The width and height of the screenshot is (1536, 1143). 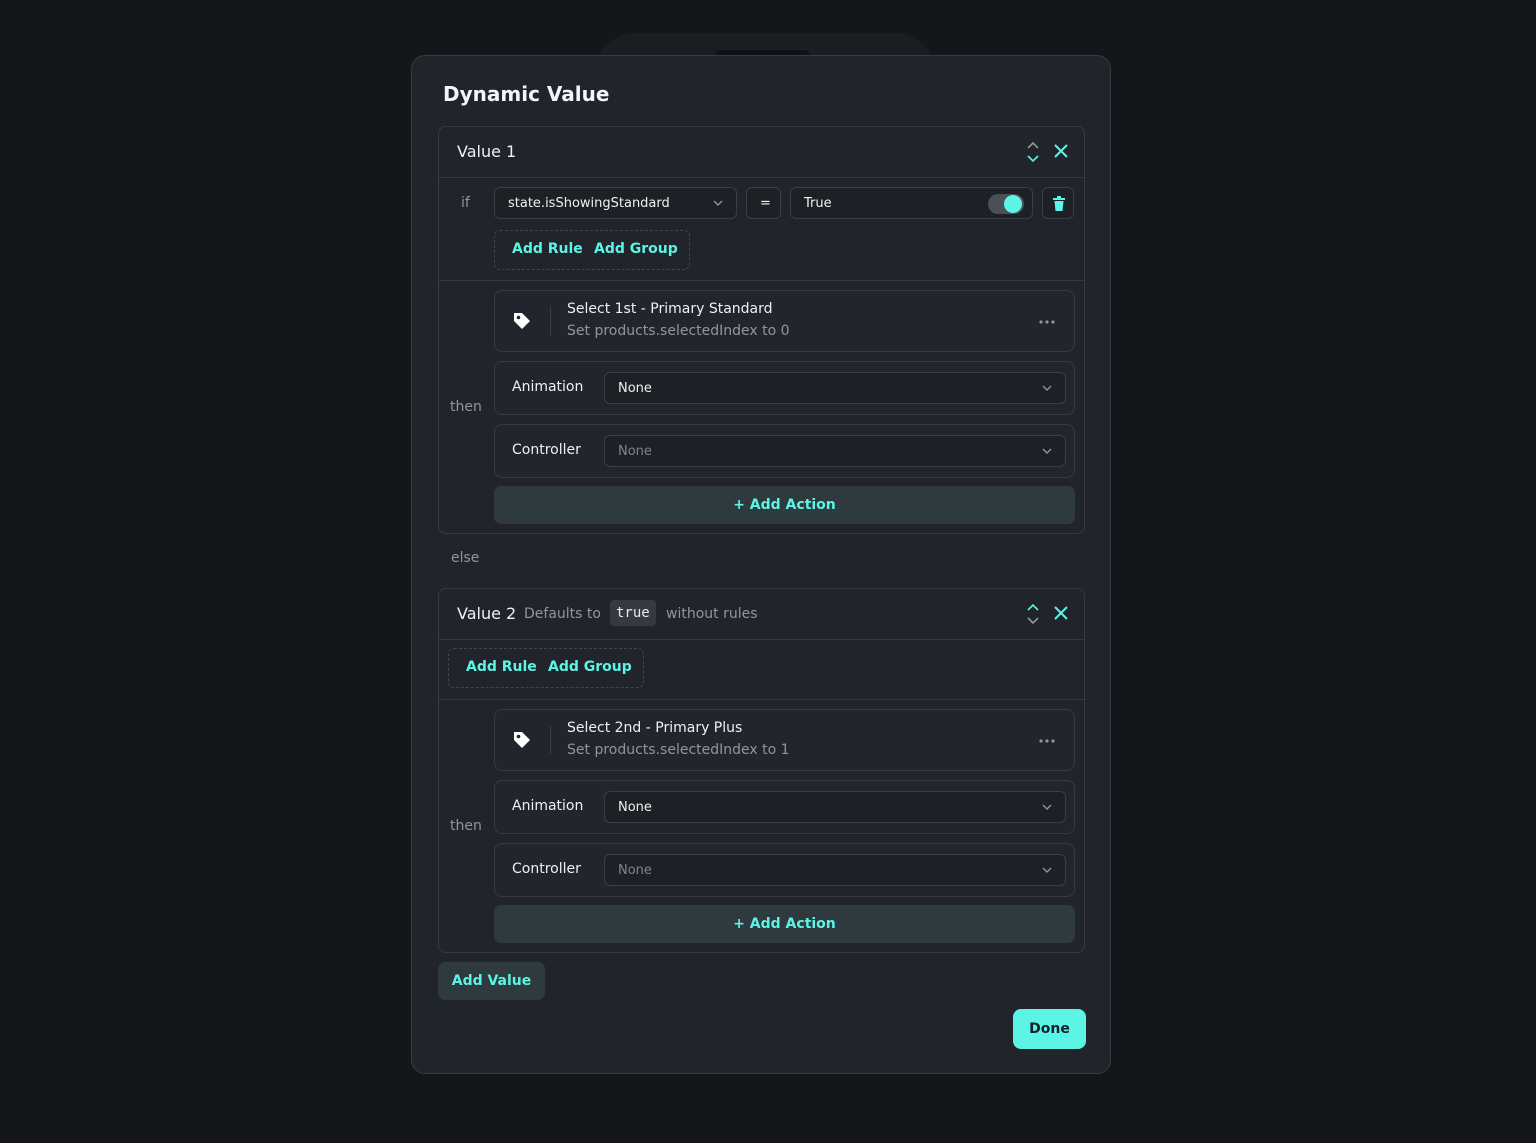 What do you see at coordinates (1013, 204) in the screenshot?
I see `toggle-knob` at bounding box center [1013, 204].